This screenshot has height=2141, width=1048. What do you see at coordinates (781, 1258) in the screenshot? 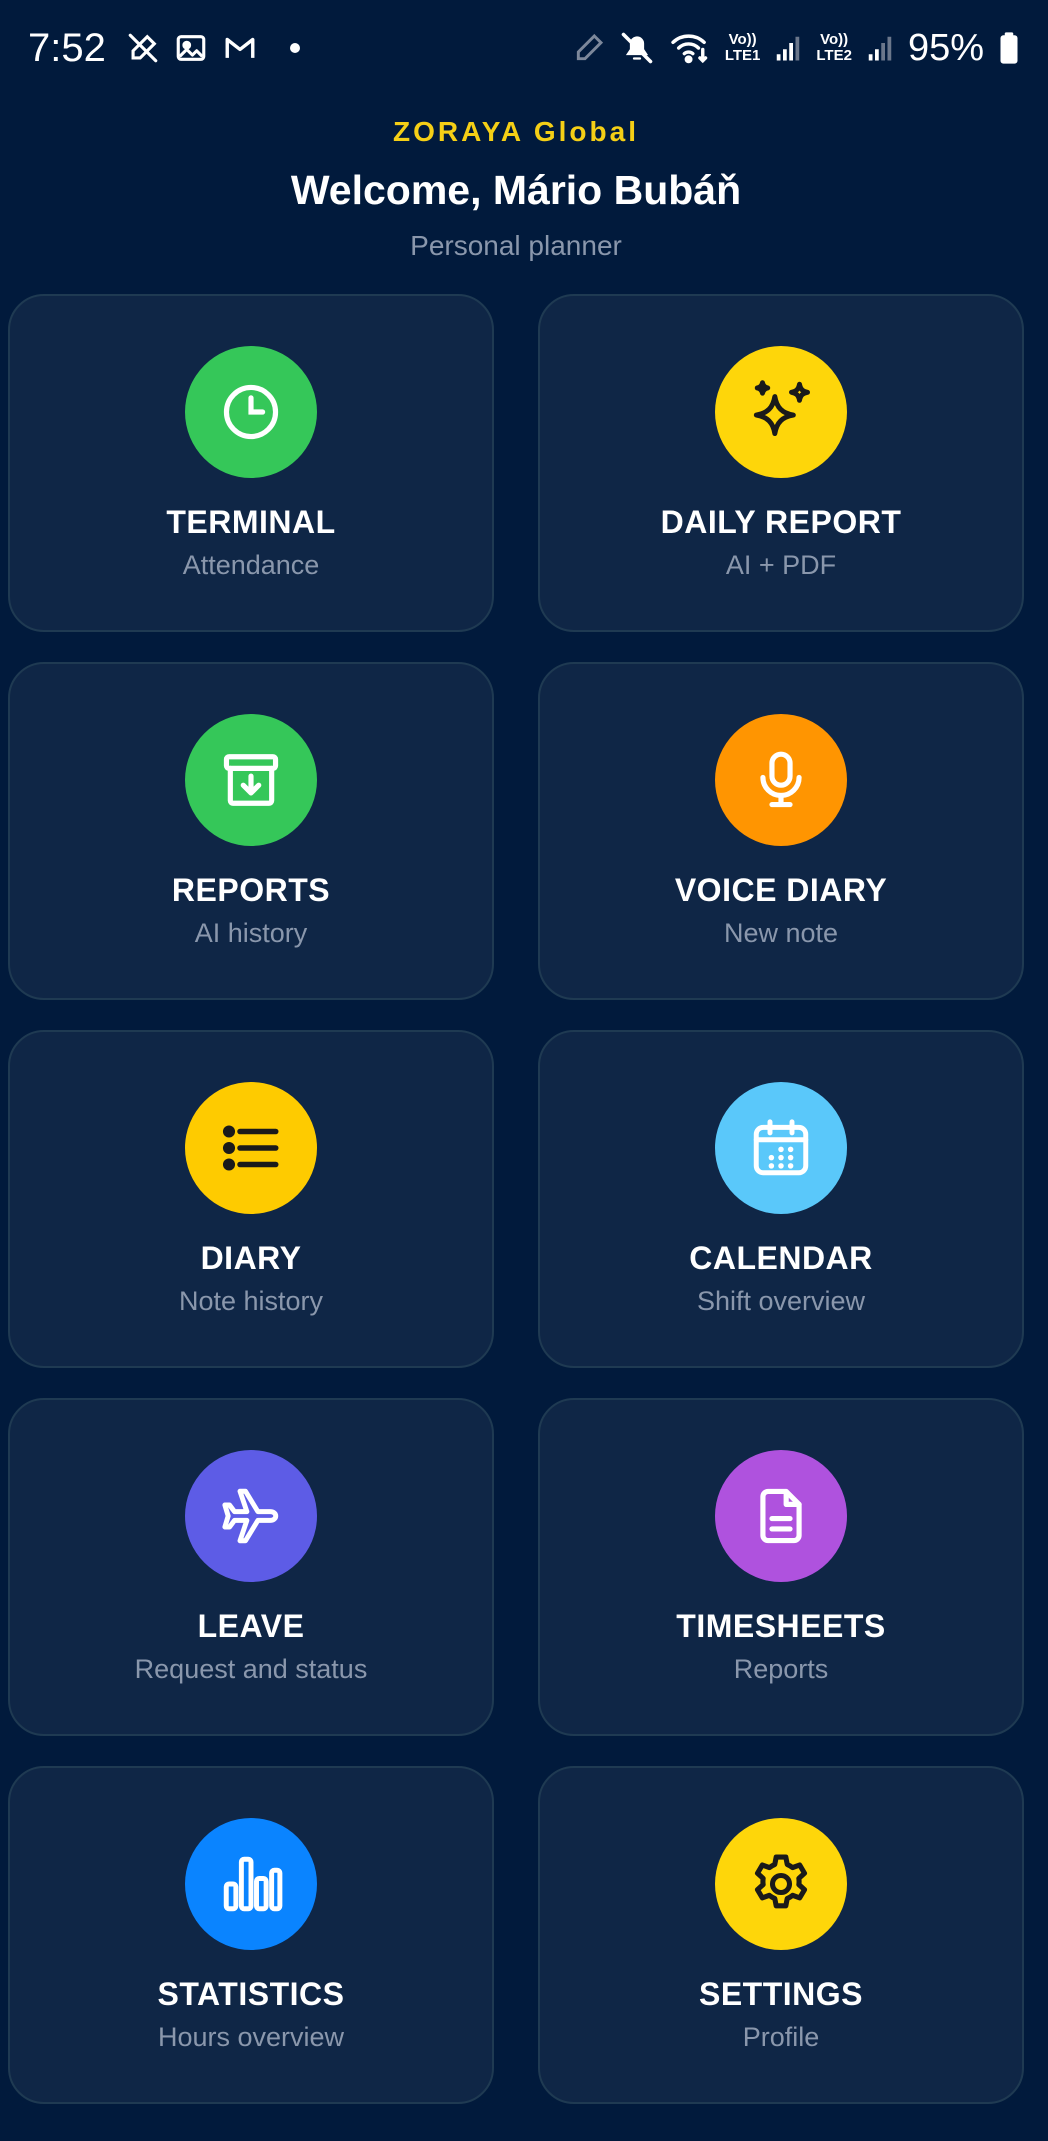
I see `tile-title: CALENDAR` at bounding box center [781, 1258].